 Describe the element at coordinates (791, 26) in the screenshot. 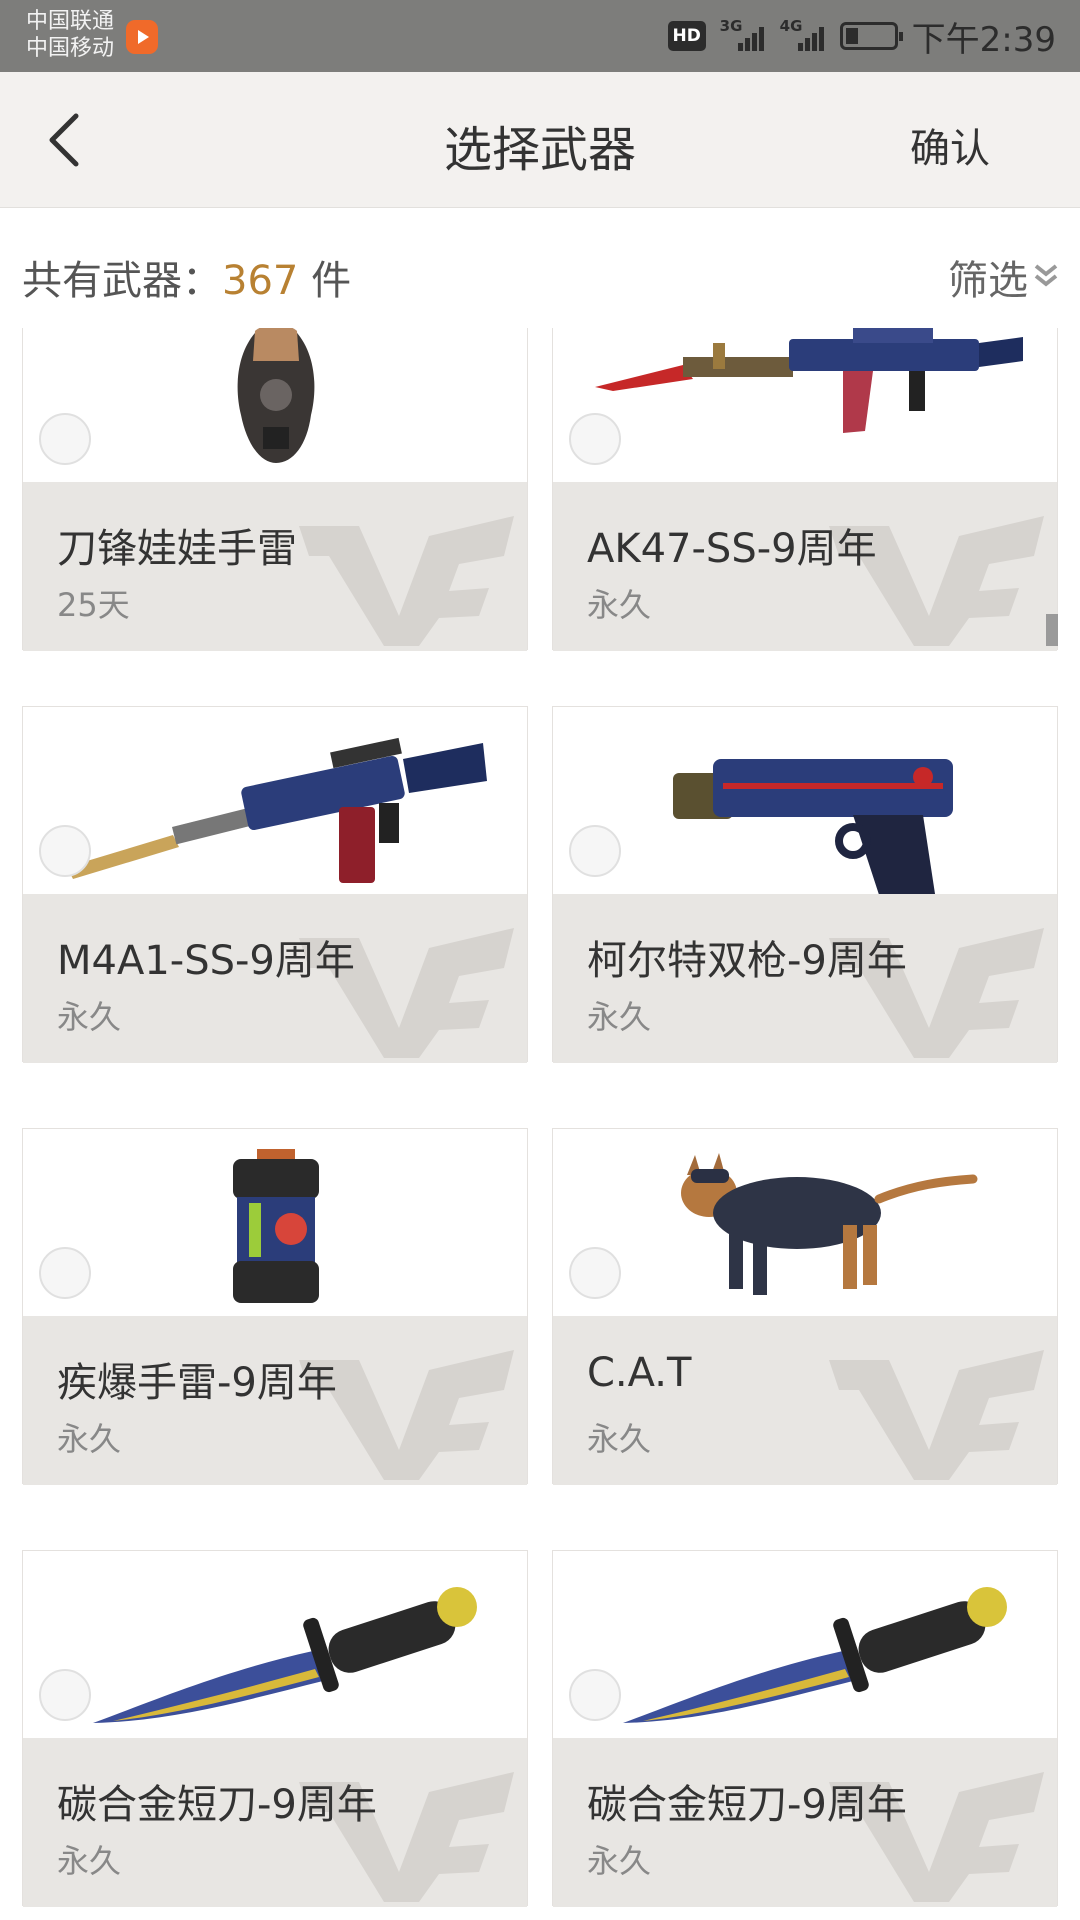

I see `network-4g-label: 4G` at that location.